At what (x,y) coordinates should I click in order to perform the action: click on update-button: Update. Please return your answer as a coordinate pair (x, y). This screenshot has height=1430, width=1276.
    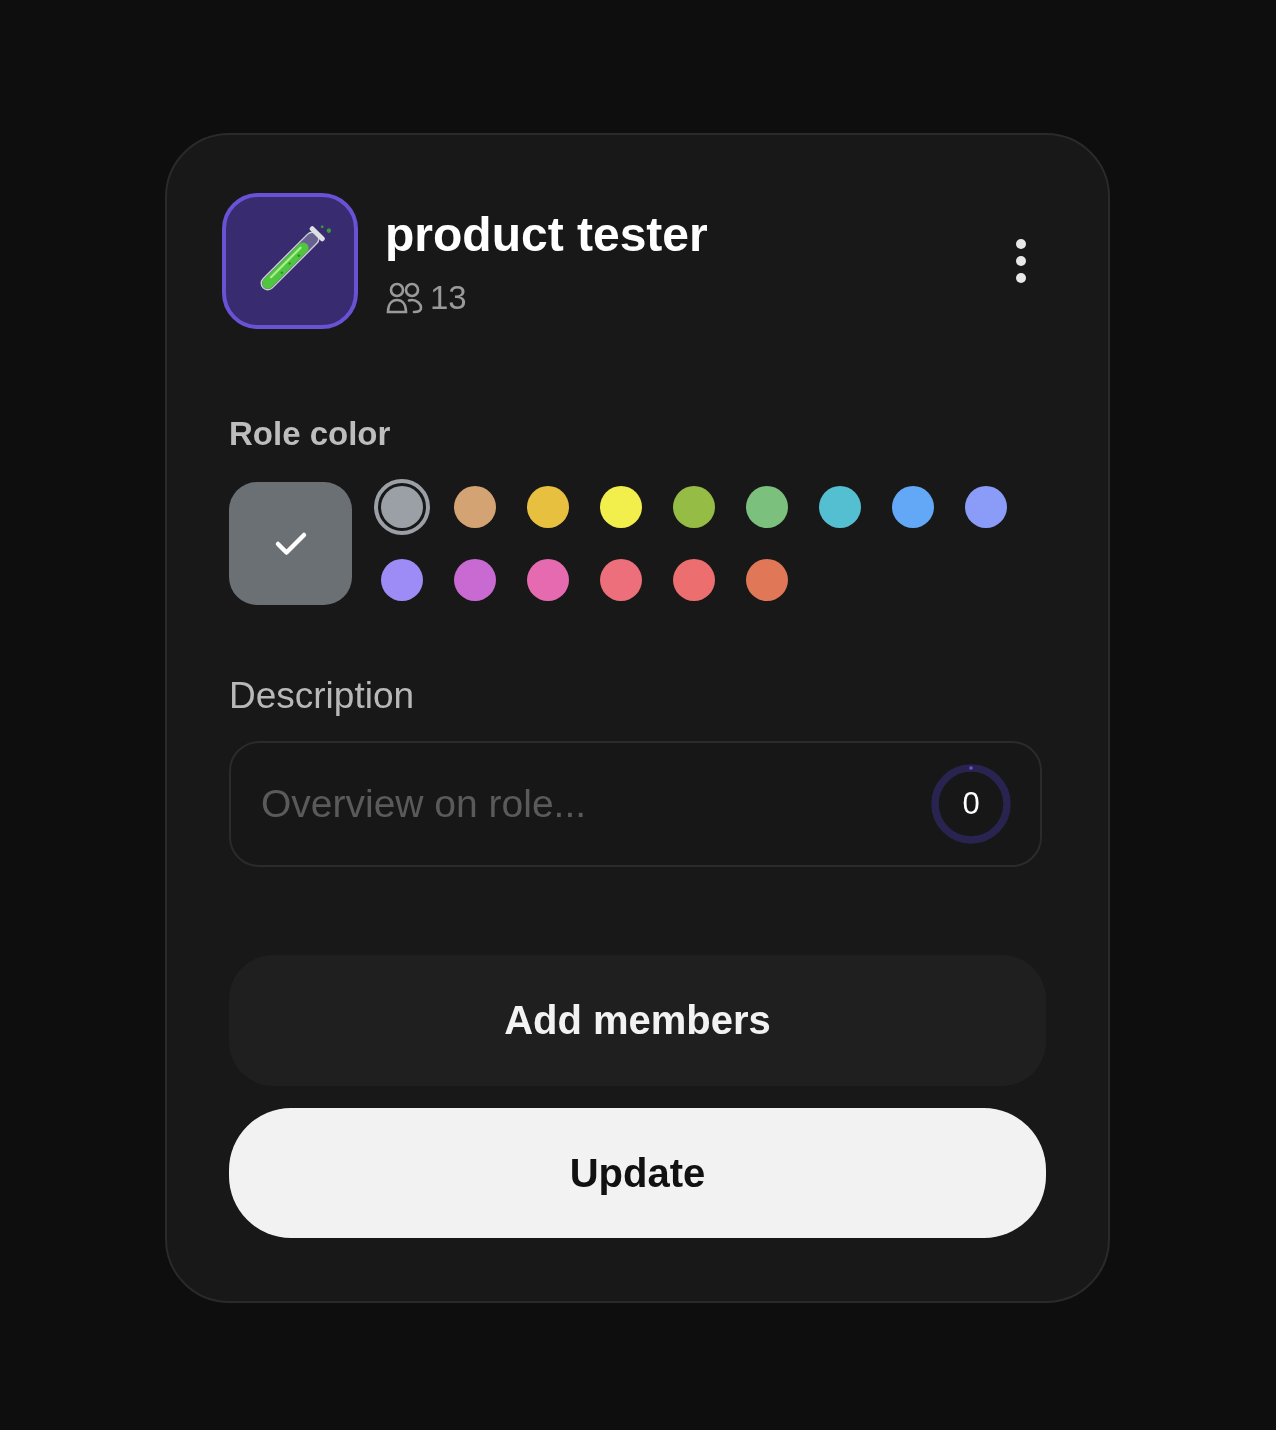
    Looking at the image, I should click on (637, 1173).